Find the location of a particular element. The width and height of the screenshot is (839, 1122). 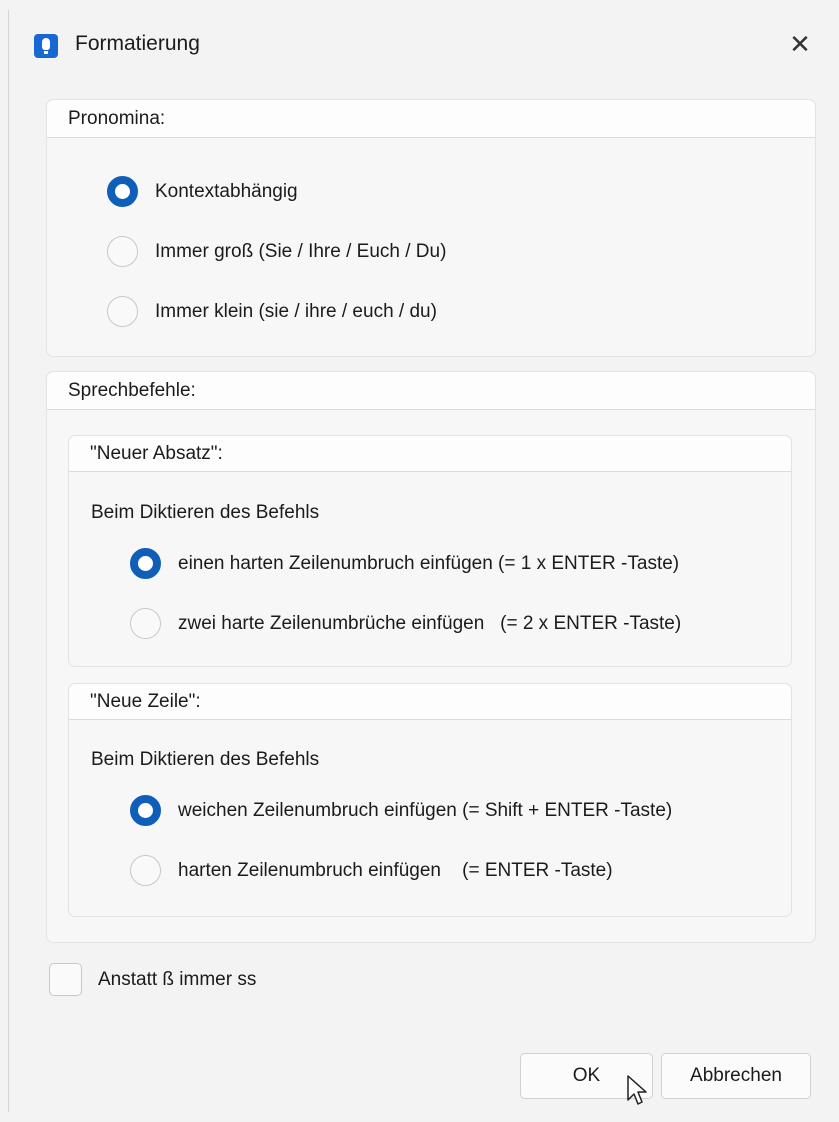

neue-zeile-description: Beim Diktieren des Befehls is located at coordinates (205, 759).